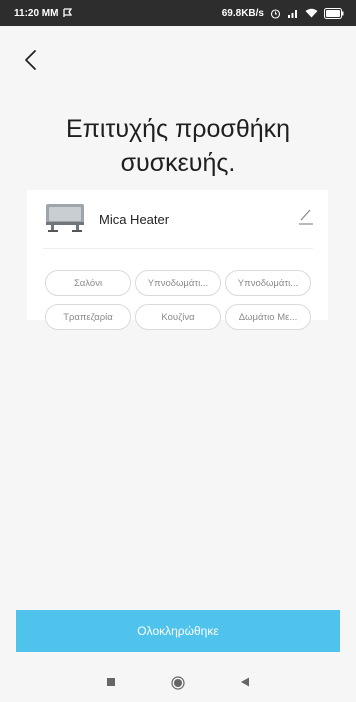 This screenshot has height=702, width=356. I want to click on wifi-icon, so click(311, 13).